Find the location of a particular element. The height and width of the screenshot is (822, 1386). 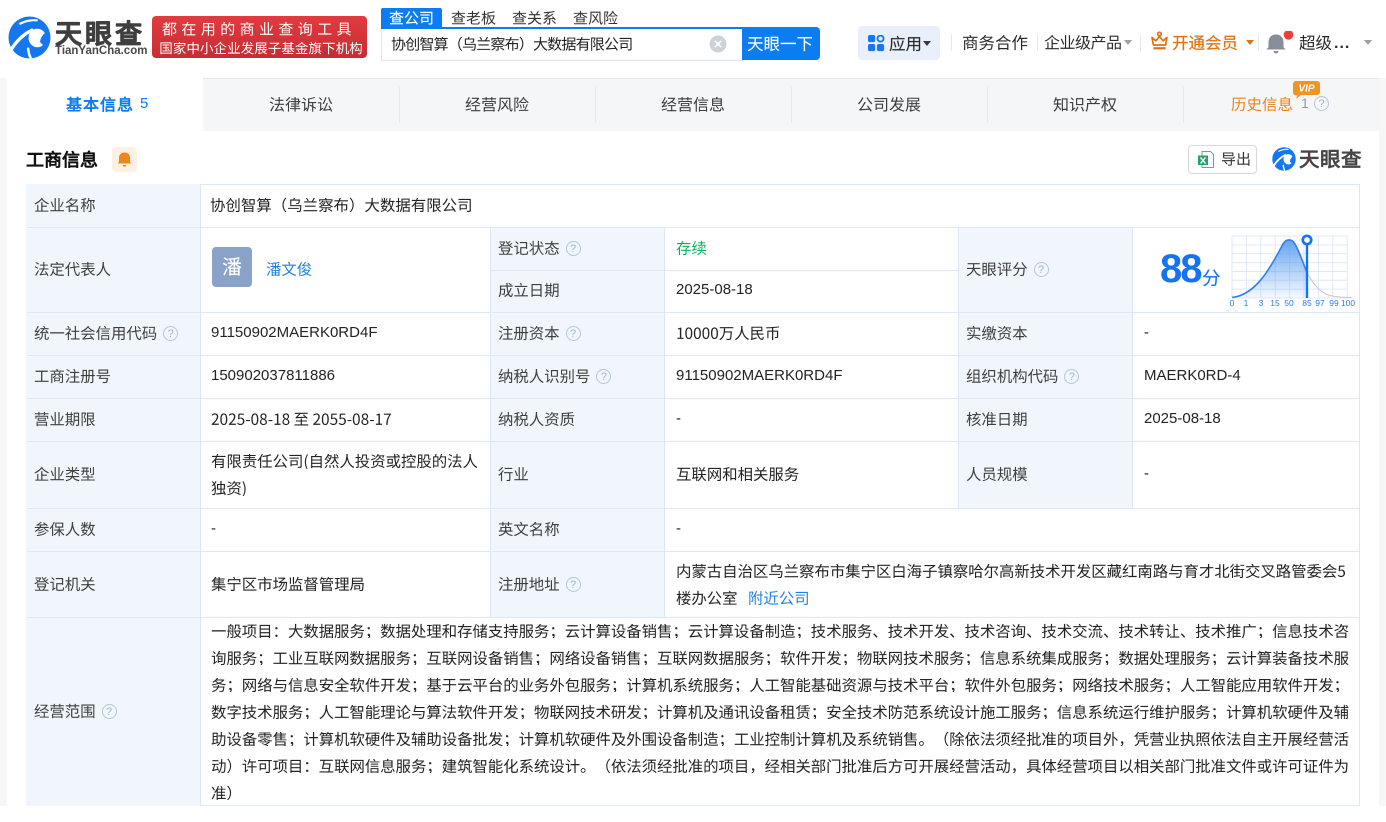

svg-text: VIP is located at coordinates (1306, 89).